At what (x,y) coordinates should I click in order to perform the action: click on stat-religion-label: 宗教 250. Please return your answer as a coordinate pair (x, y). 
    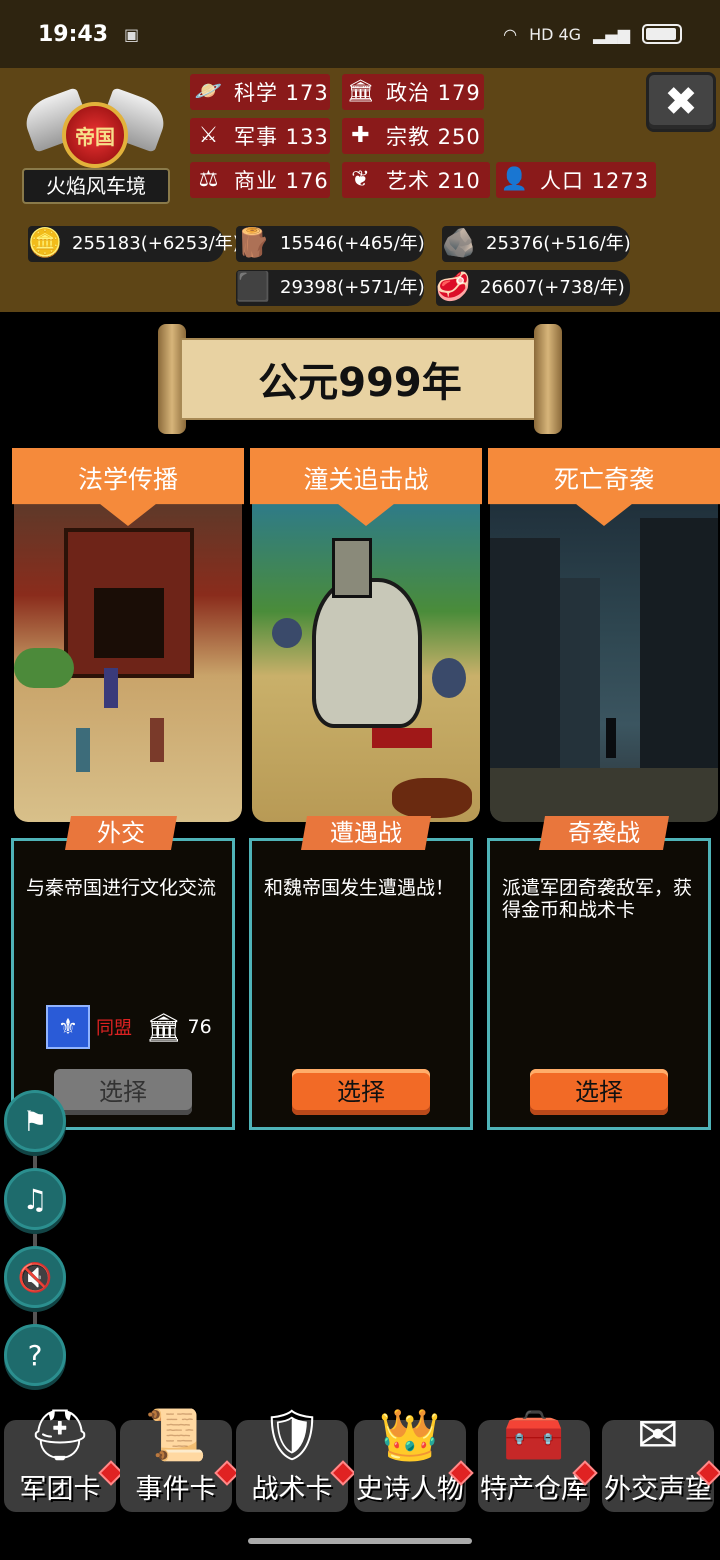
    Looking at the image, I should click on (433, 137).